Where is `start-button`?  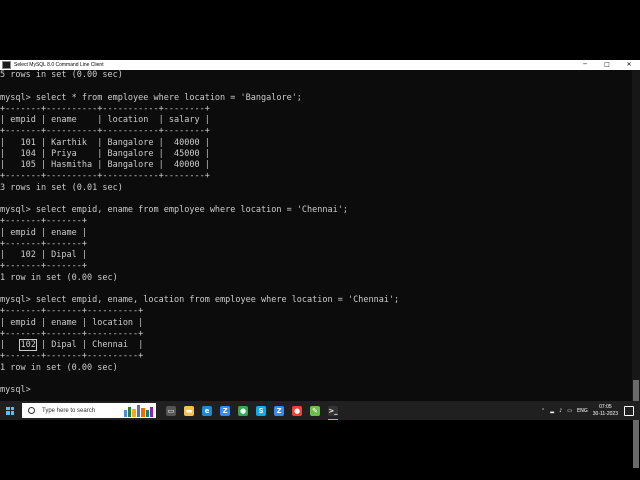
start-button is located at coordinates (10, 410).